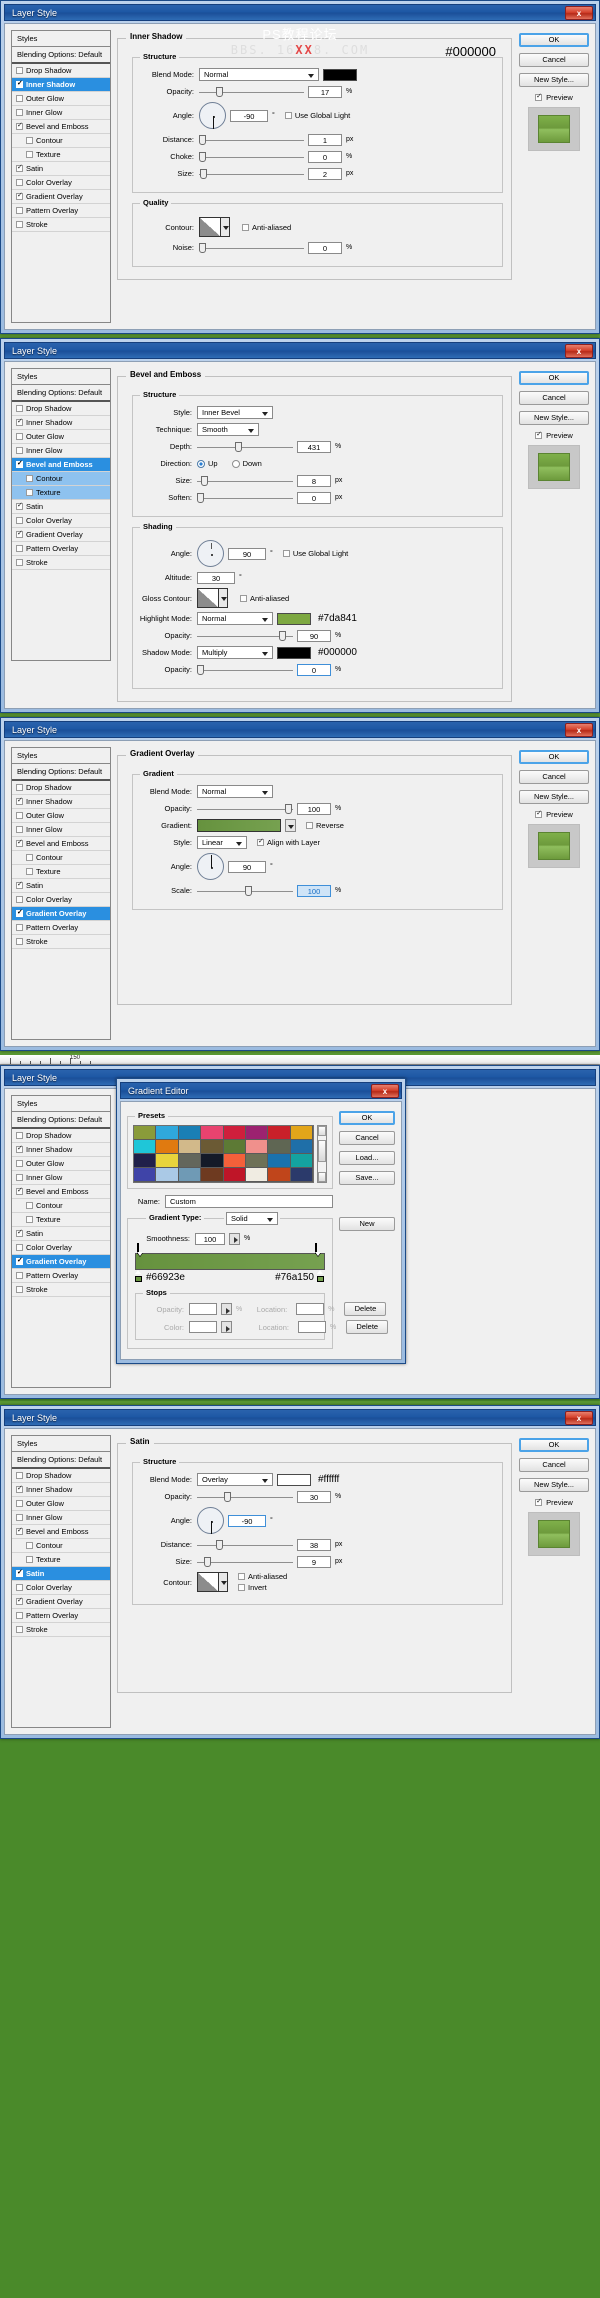 This screenshot has height=2298, width=600. What do you see at coordinates (325, 139) in the screenshot?
I see `distance-value: 1` at bounding box center [325, 139].